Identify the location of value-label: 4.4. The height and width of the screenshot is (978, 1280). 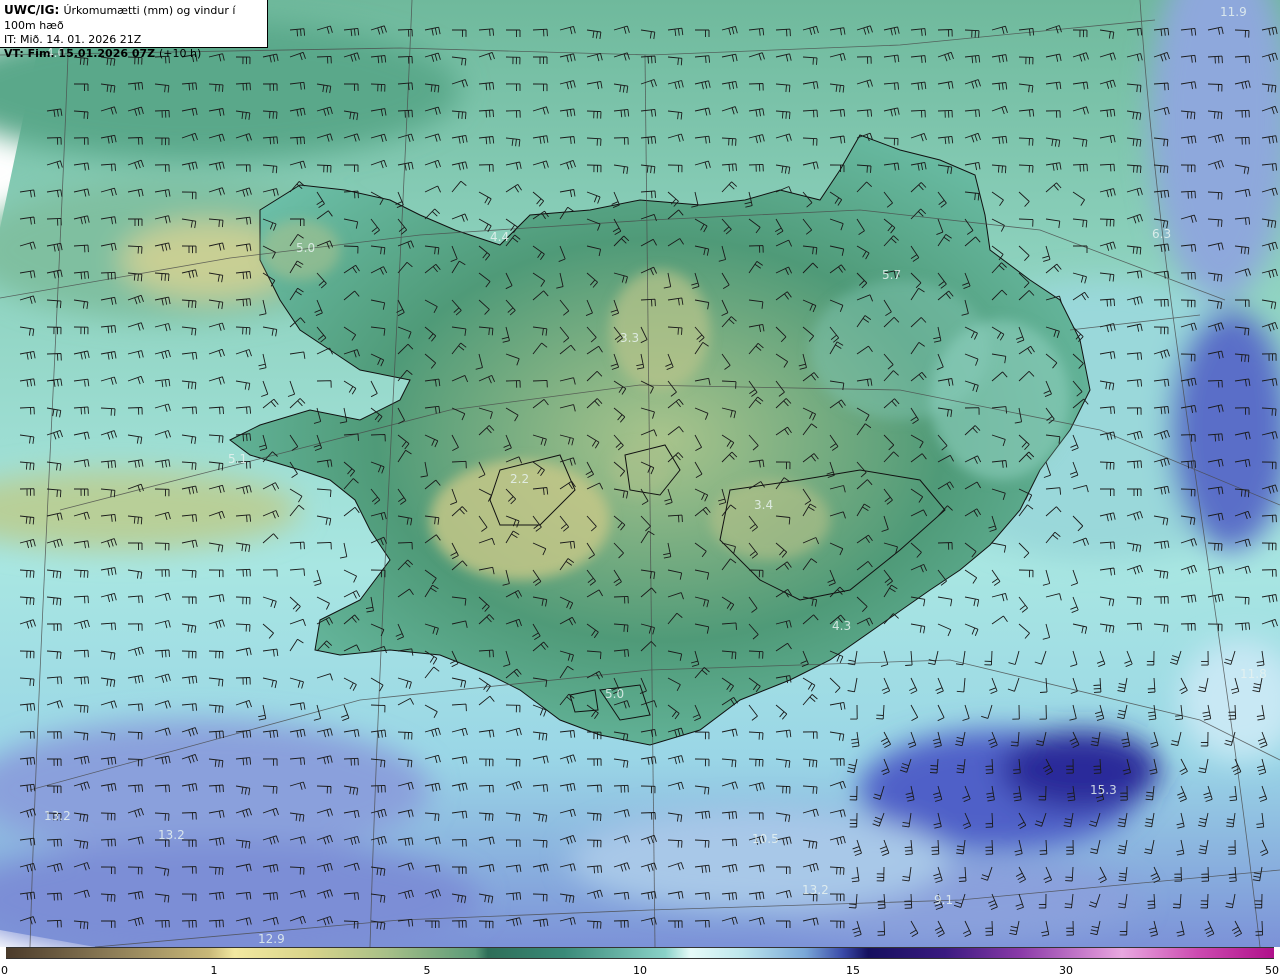
(499, 237).